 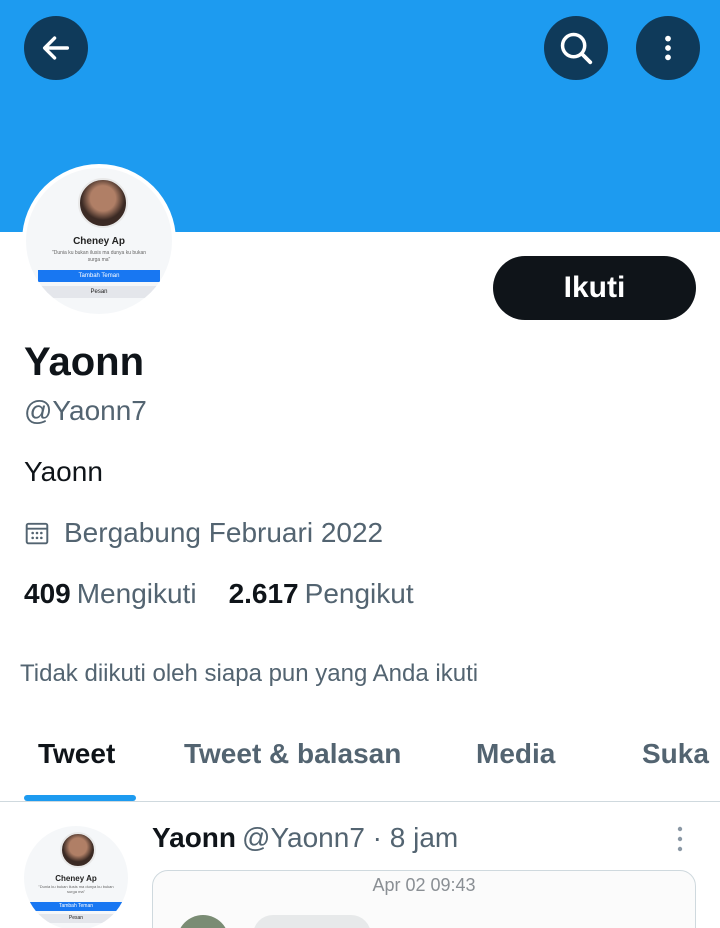 I want to click on search-button, so click(x=576, y=48).